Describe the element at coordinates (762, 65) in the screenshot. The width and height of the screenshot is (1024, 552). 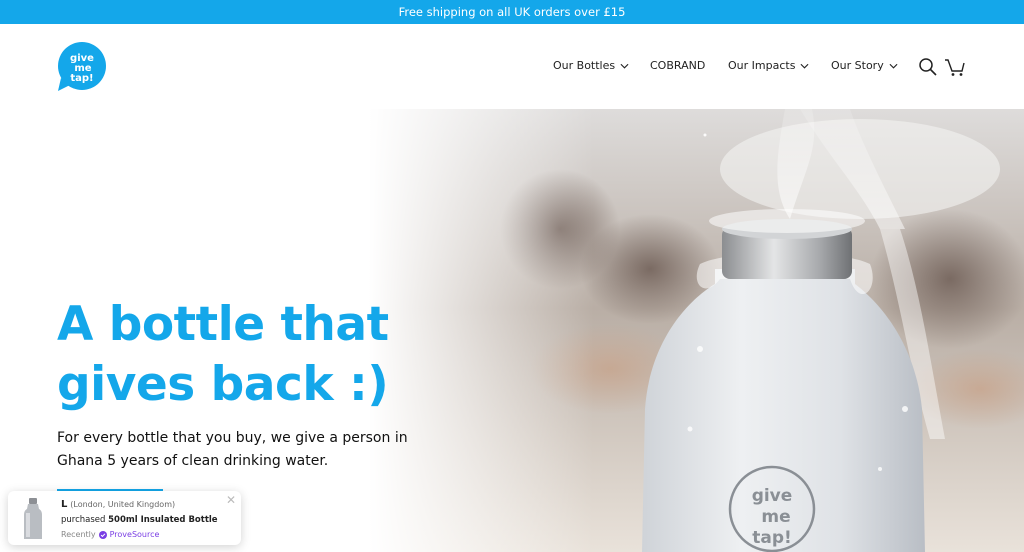
I see `nav-our-impacts-label: Our Impacts` at that location.